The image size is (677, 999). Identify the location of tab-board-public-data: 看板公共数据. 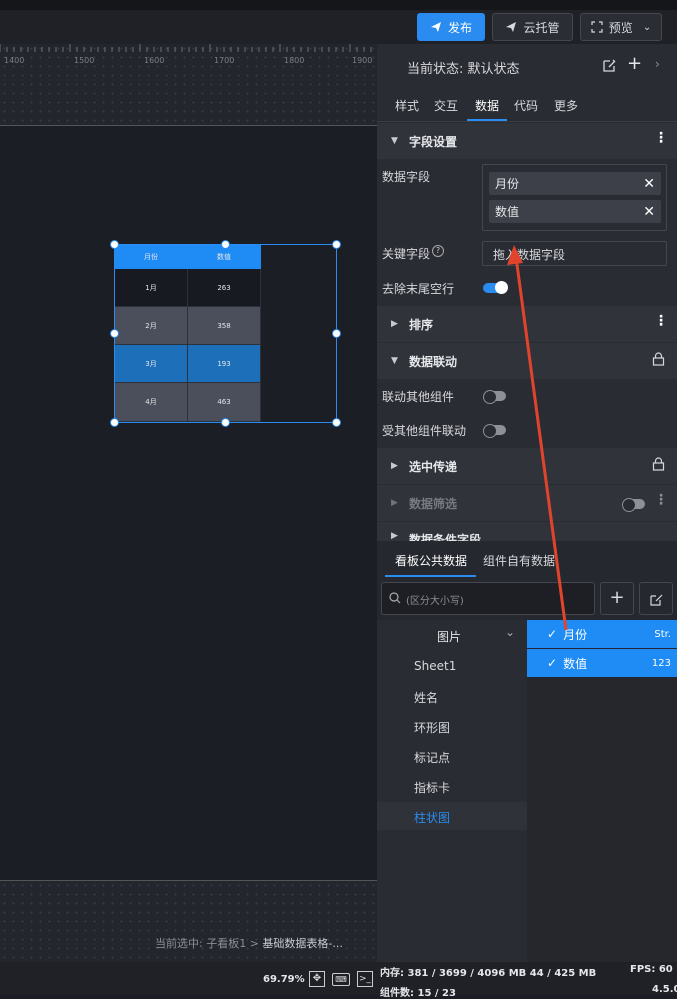
(431, 560).